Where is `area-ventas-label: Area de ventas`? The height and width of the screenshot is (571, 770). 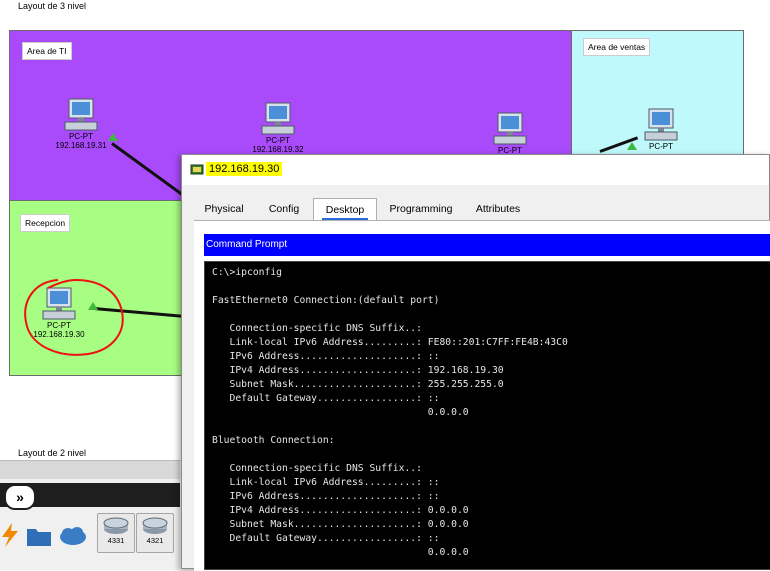 area-ventas-label: Area de ventas is located at coordinates (617, 47).